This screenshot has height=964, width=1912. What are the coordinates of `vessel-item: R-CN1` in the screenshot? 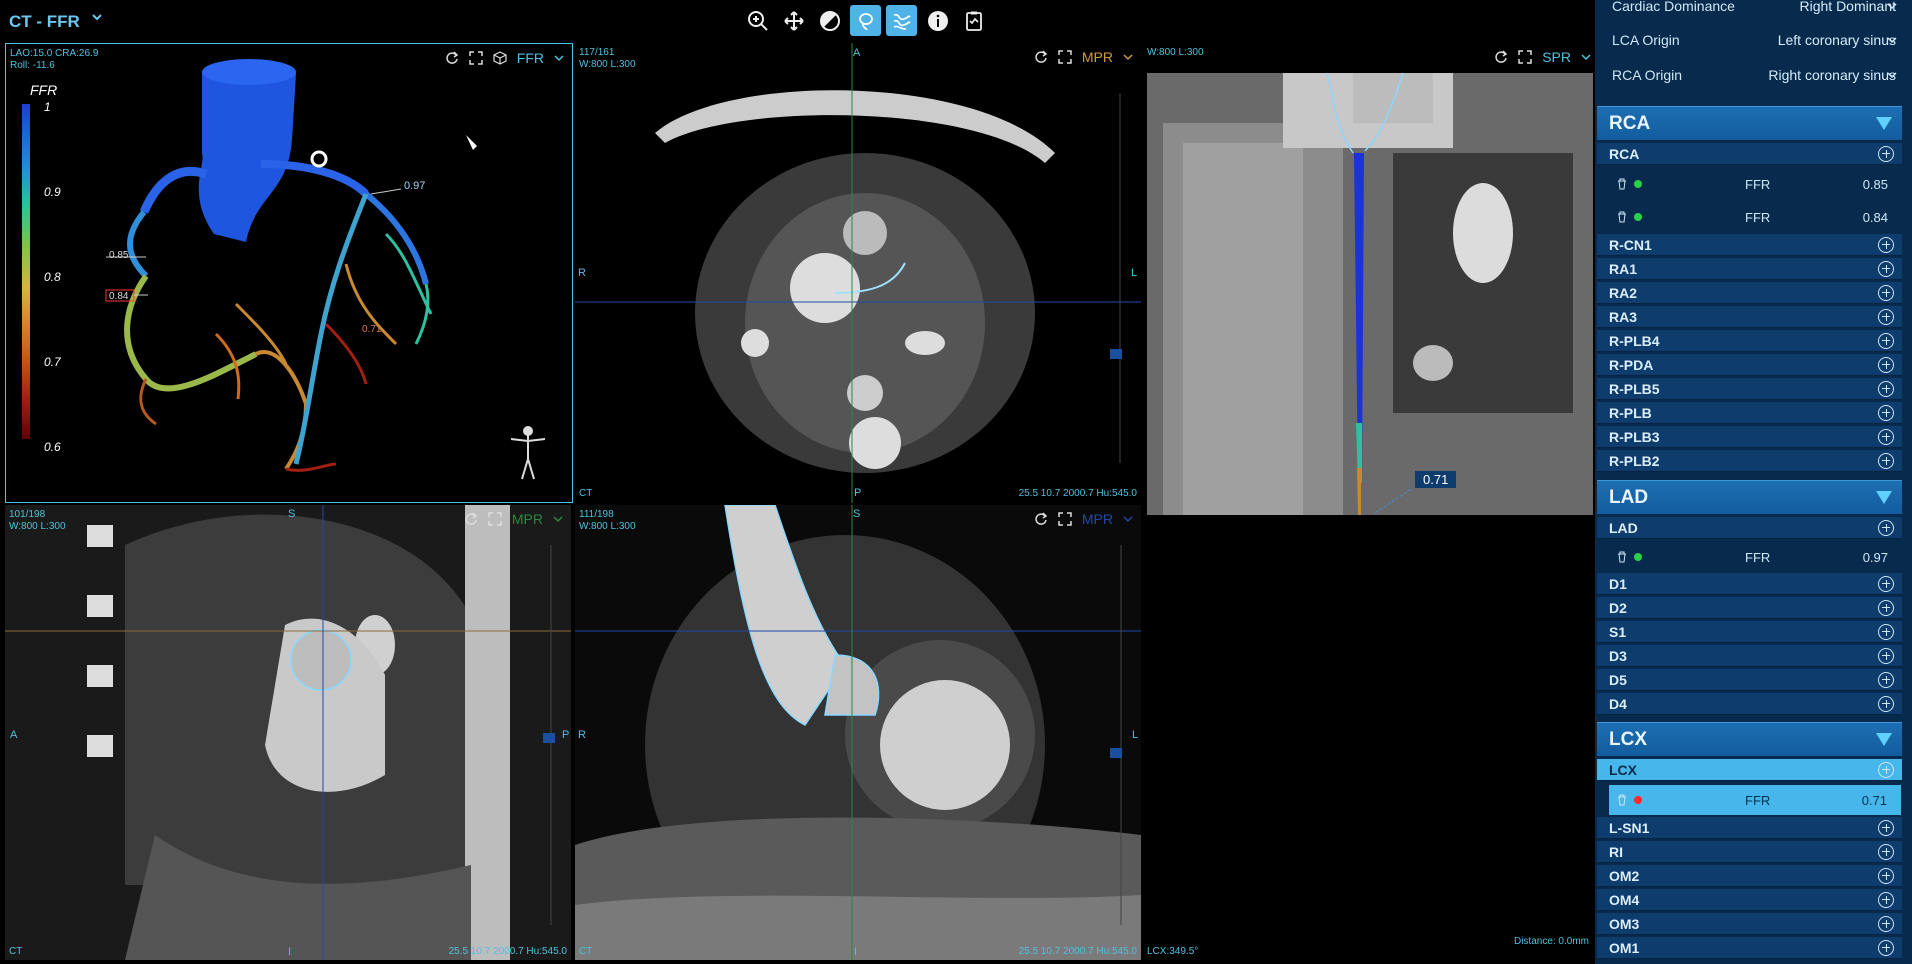 It's located at (1749, 245).